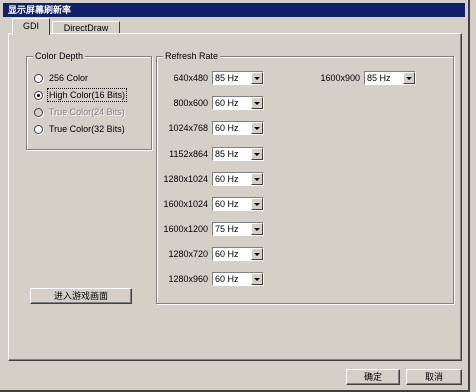  I want to click on radio-label: High Color(16 Bits), so click(87, 95).